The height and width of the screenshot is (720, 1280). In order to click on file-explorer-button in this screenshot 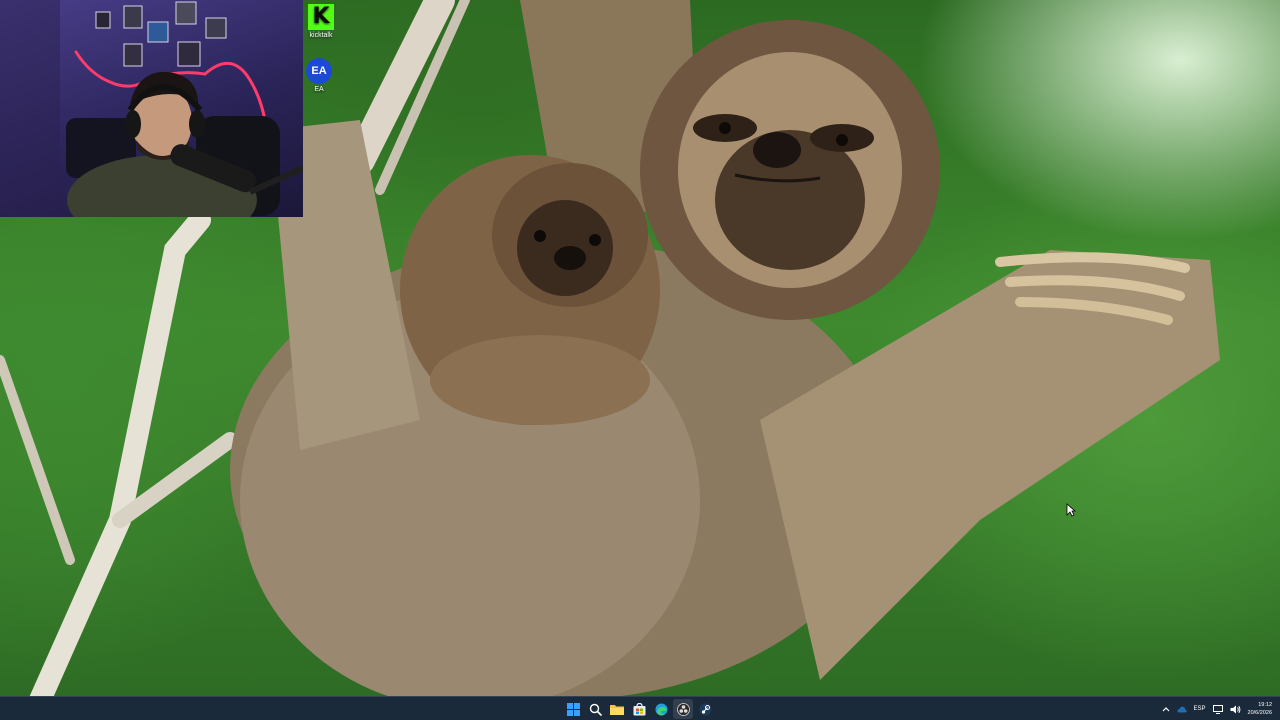, I will do `click(617, 709)`.